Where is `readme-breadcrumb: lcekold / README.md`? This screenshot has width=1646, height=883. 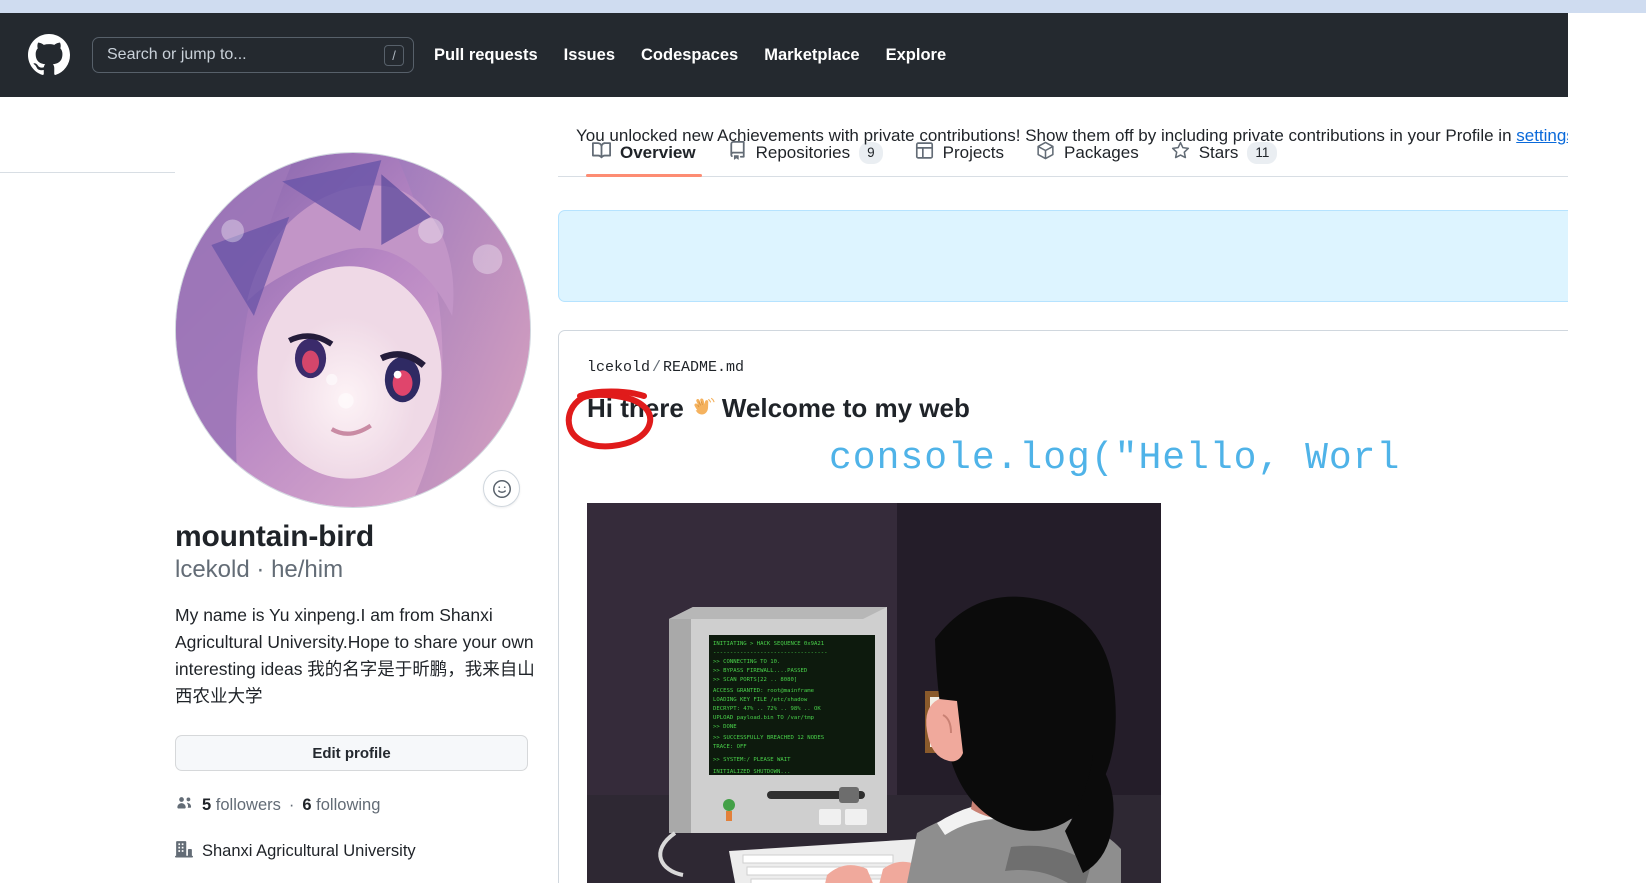
readme-breadcrumb: lcekold / README.md is located at coordinates (665, 367).